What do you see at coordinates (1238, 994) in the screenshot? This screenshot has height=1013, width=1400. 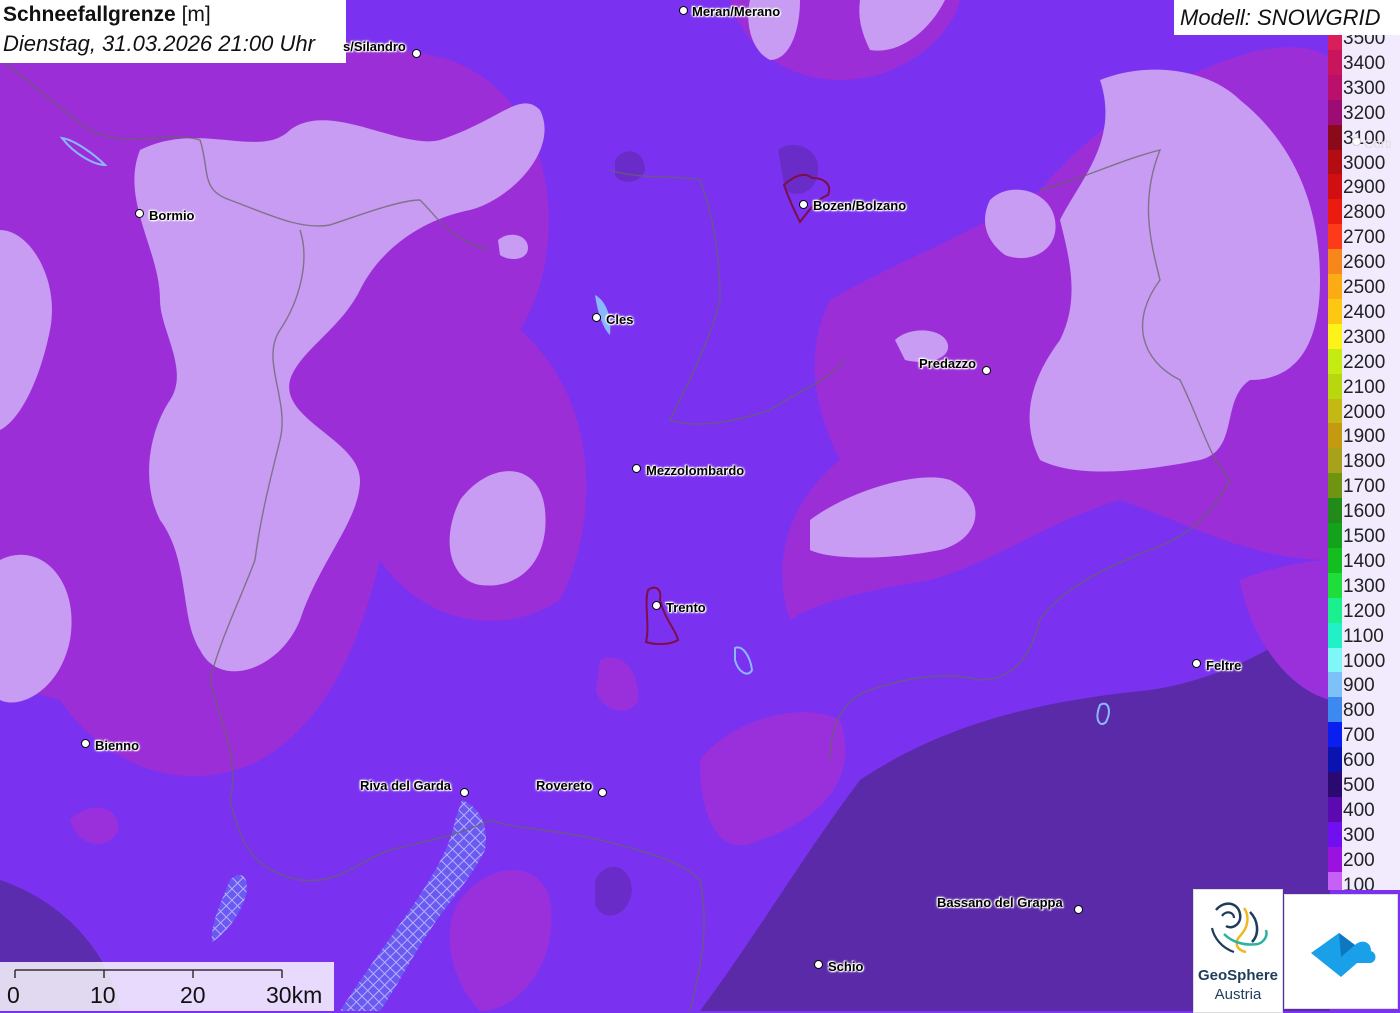 I see `geosphere-sub: Austria` at bounding box center [1238, 994].